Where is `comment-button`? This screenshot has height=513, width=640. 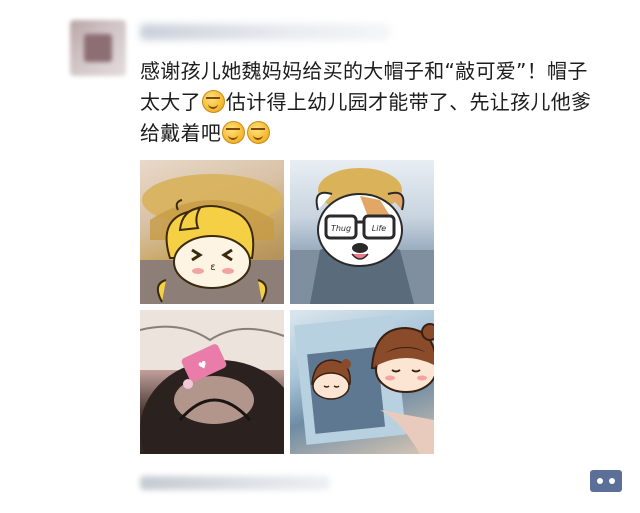 comment-button is located at coordinates (606, 481).